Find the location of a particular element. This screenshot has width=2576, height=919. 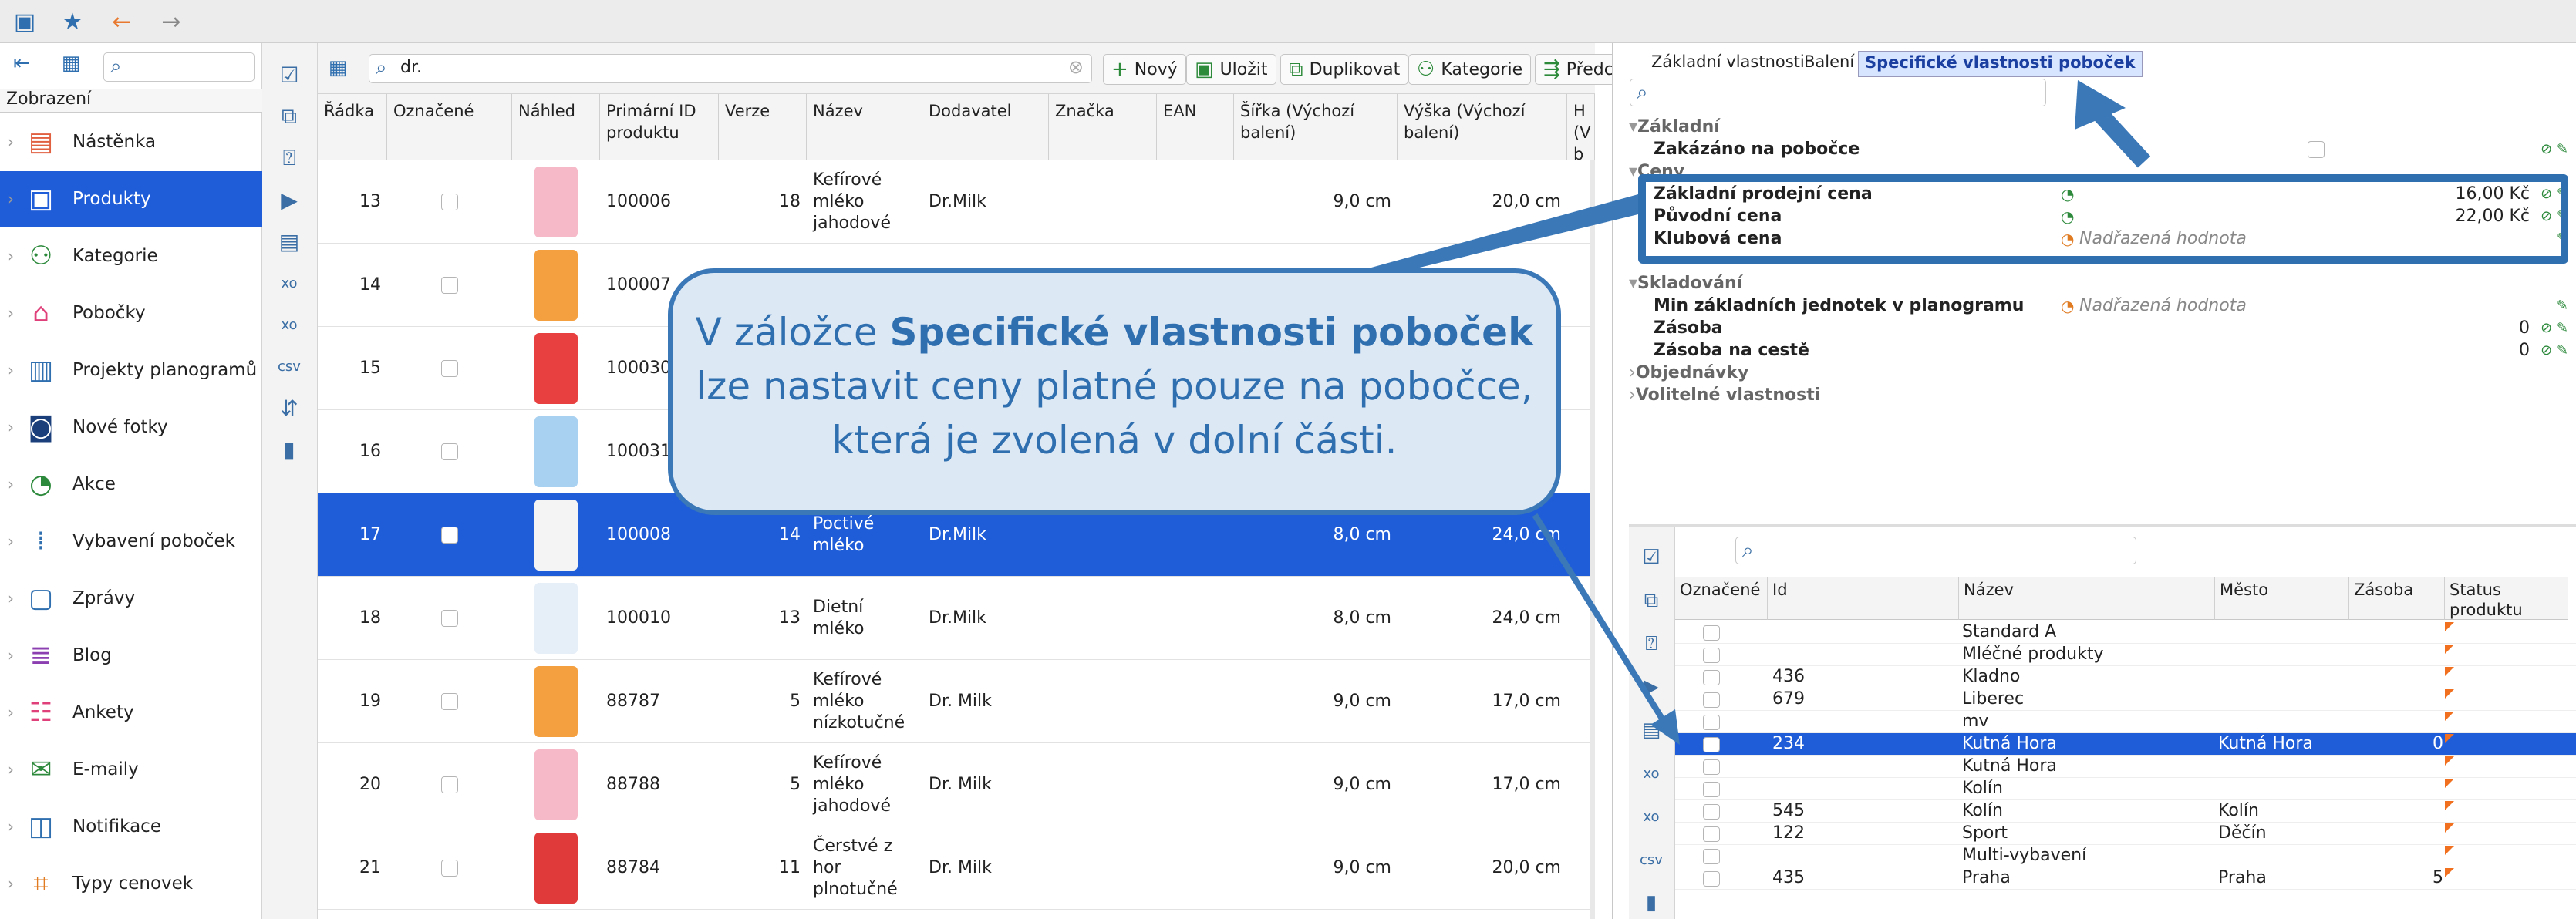

branch-arrow-head is located at coordinates (1665, 727).